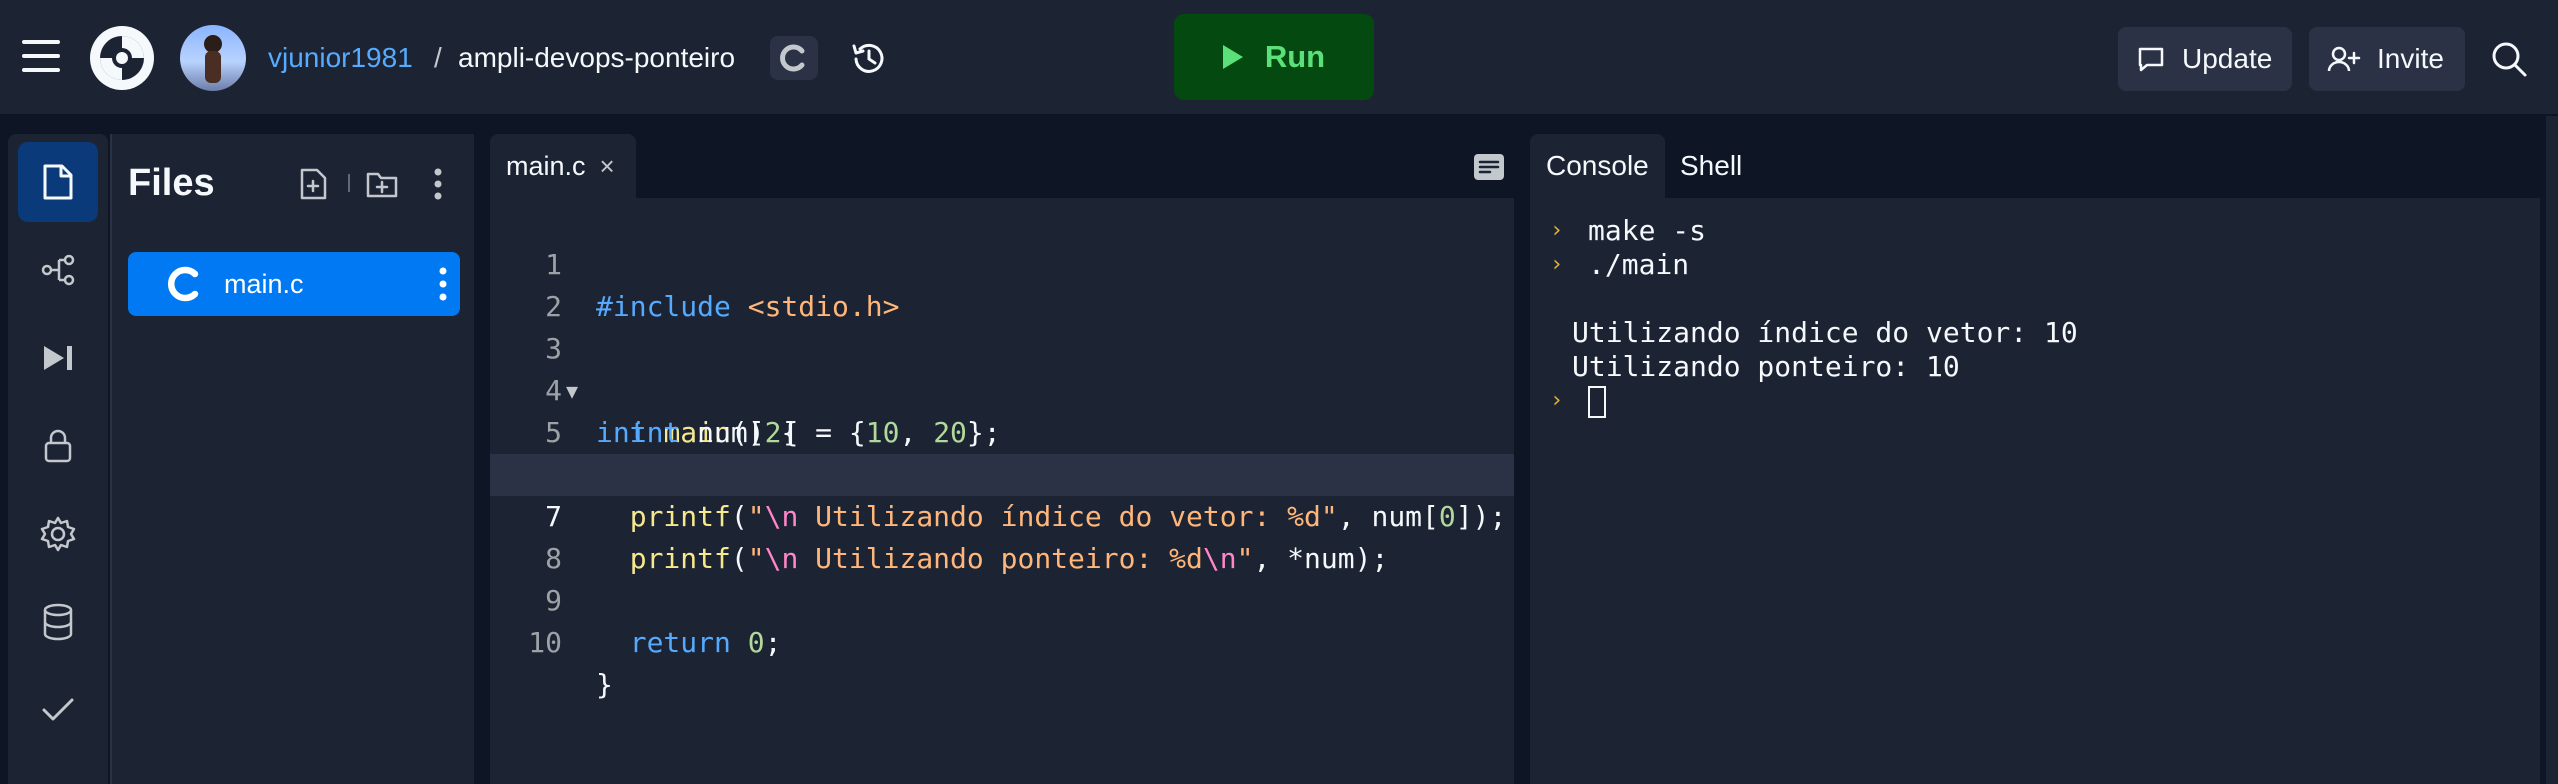 The image size is (2558, 784). Describe the element at coordinates (340, 58) in the screenshot. I see `username-link: vjunior1981` at that location.